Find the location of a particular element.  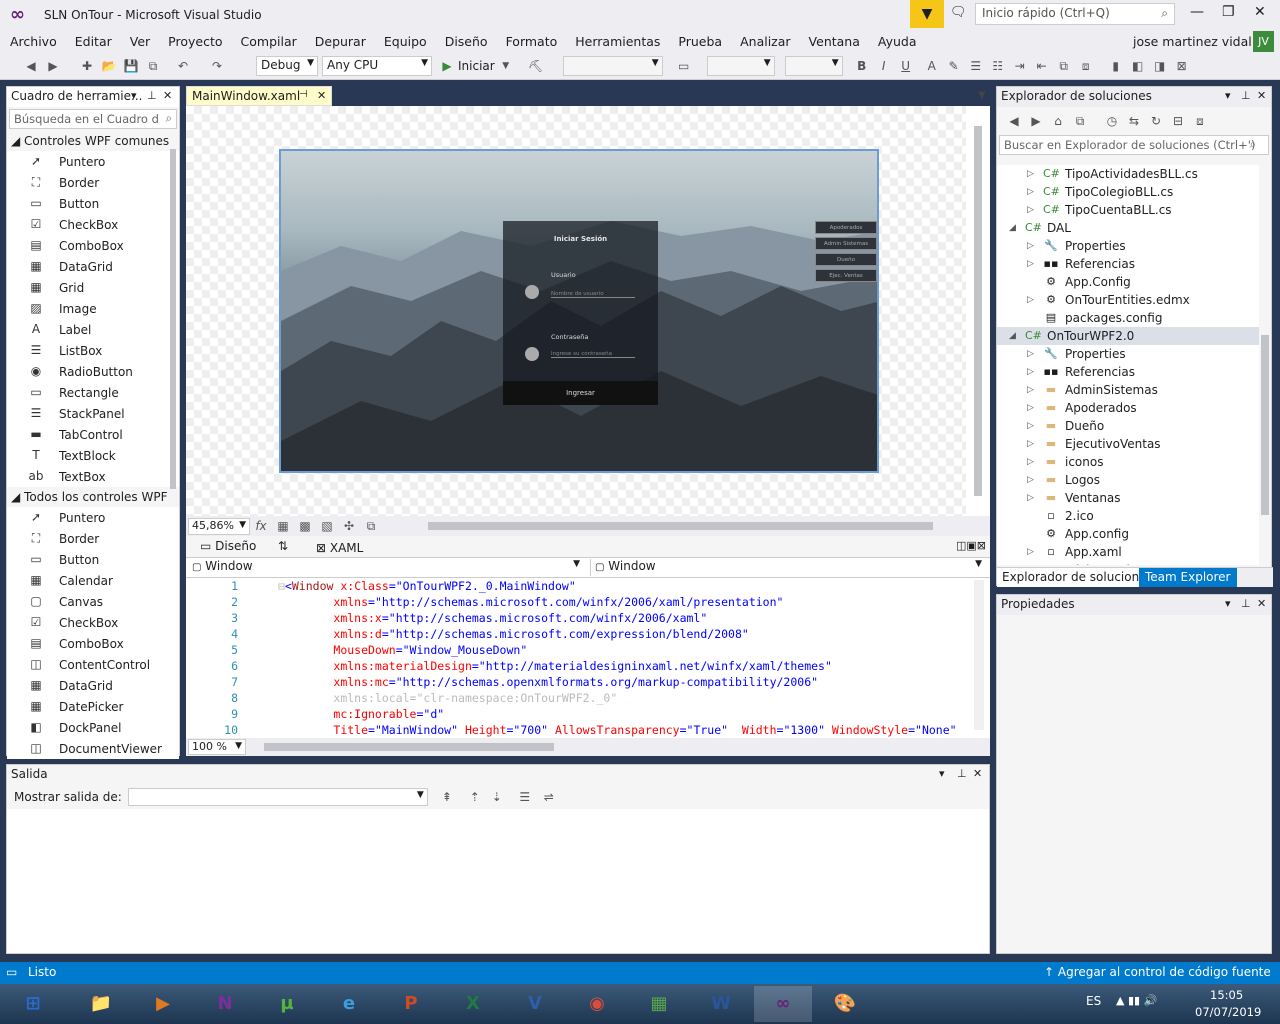

menu-editar: Editar is located at coordinates (93, 41).